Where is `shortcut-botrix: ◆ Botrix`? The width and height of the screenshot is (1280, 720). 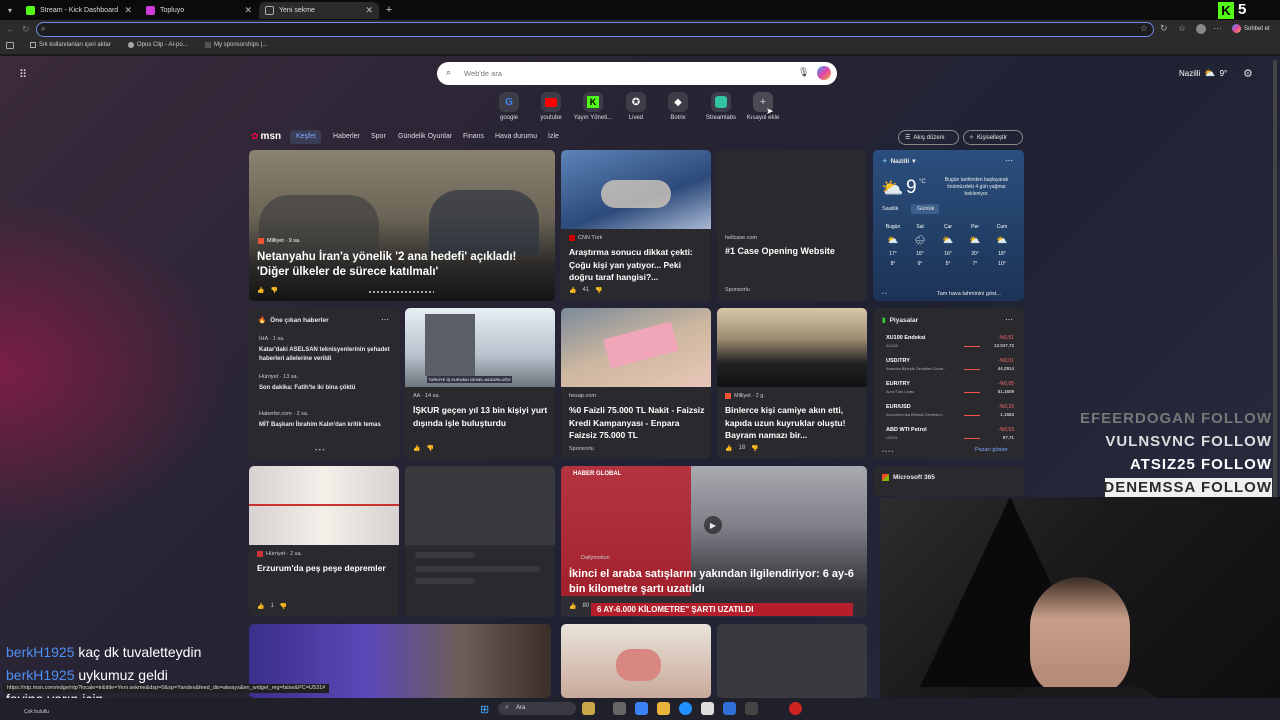 shortcut-botrix: ◆ Botrix is located at coordinates (678, 106).